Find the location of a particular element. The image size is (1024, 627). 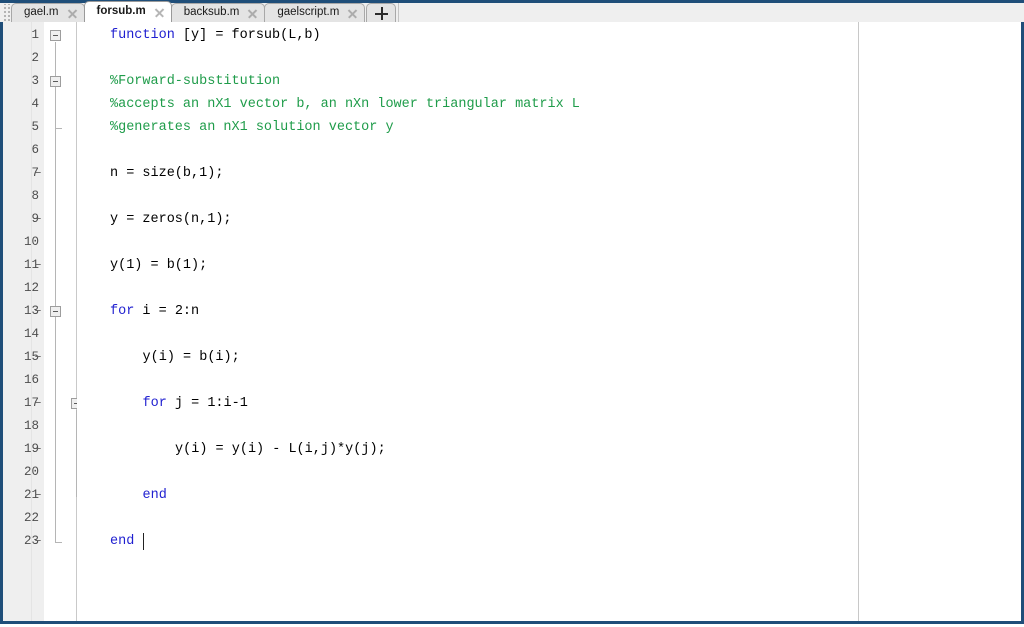

line-number: 6 is located at coordinates (35, 150).